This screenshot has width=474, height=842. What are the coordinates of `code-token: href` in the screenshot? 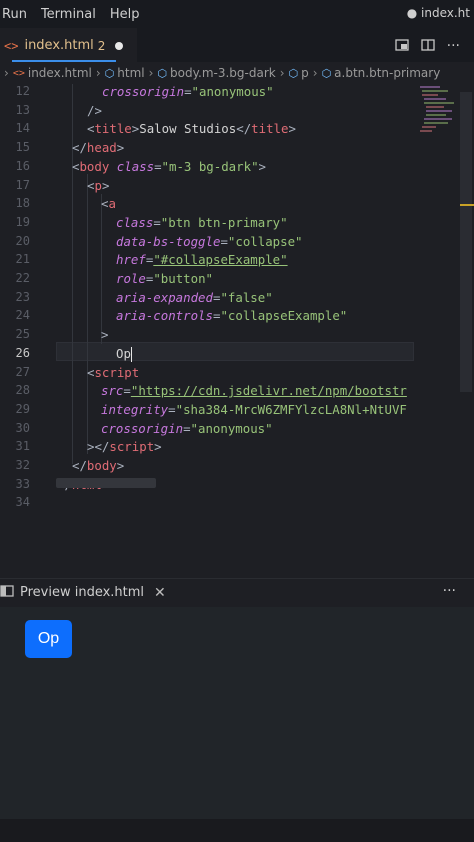 It's located at (131, 260).